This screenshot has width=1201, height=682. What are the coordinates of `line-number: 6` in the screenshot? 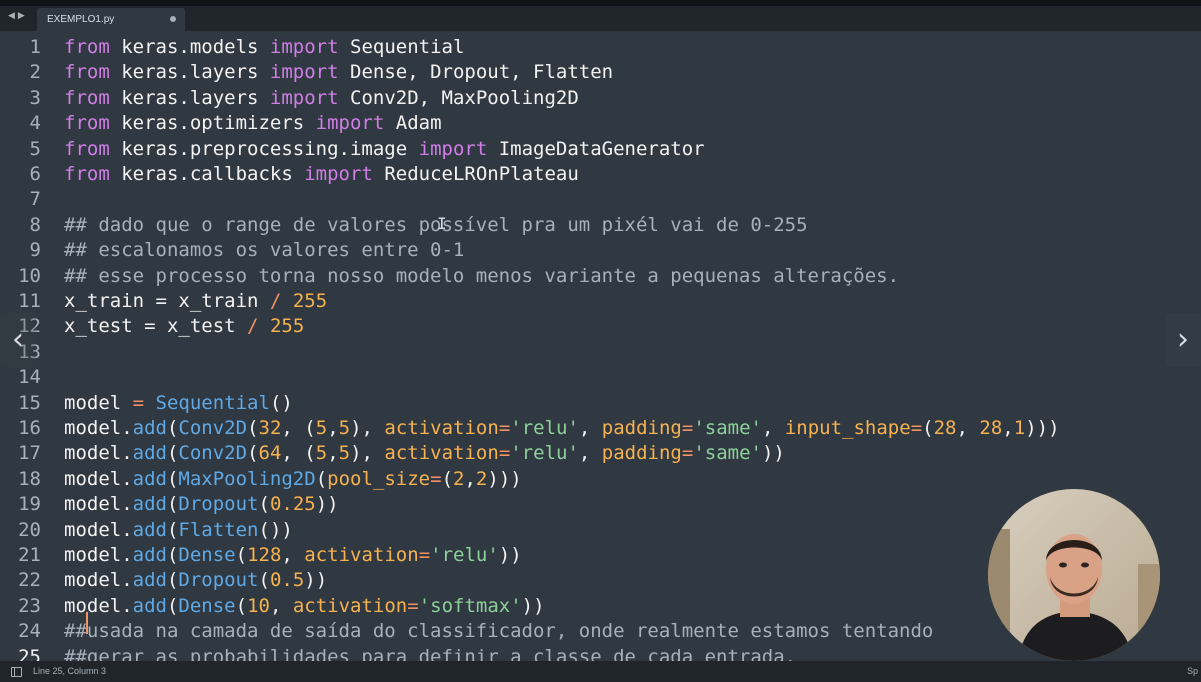 It's located at (35, 174).